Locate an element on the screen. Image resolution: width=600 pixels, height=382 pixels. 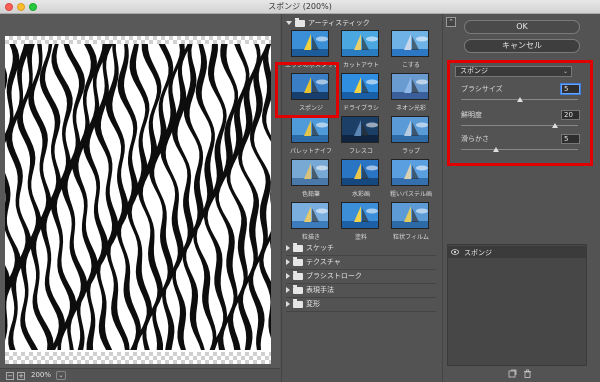
filter-thumbnail-label: 粒状フィルム is located at coordinates (411, 237).